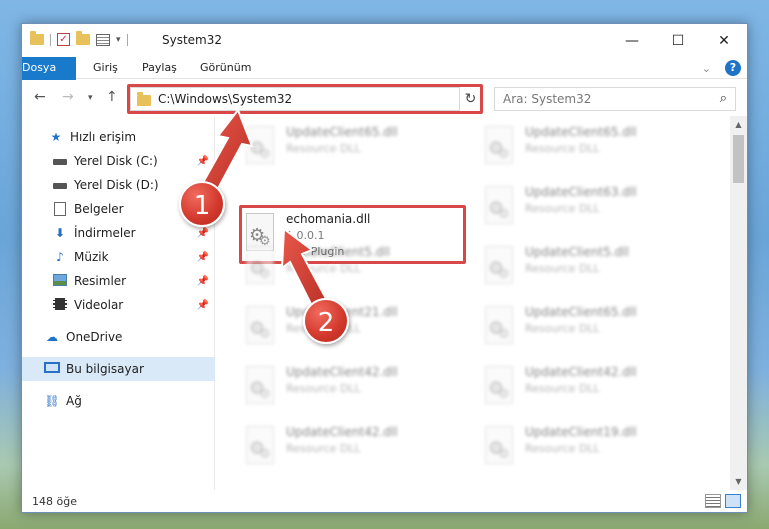 This screenshot has width=769, height=529. Describe the element at coordinates (103, 39) in the screenshot. I see `view-options-icon` at that location.